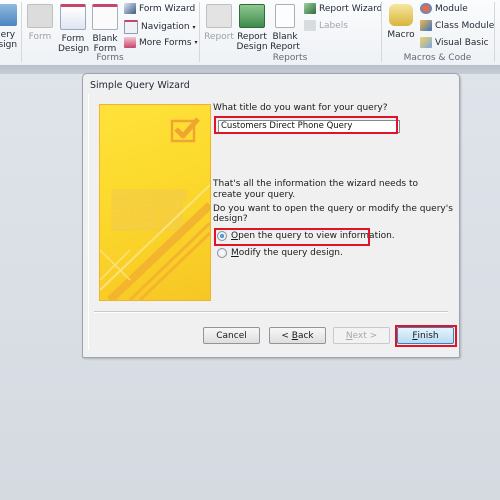  What do you see at coordinates (426, 25) in the screenshot?
I see `class-module-icon` at bounding box center [426, 25].